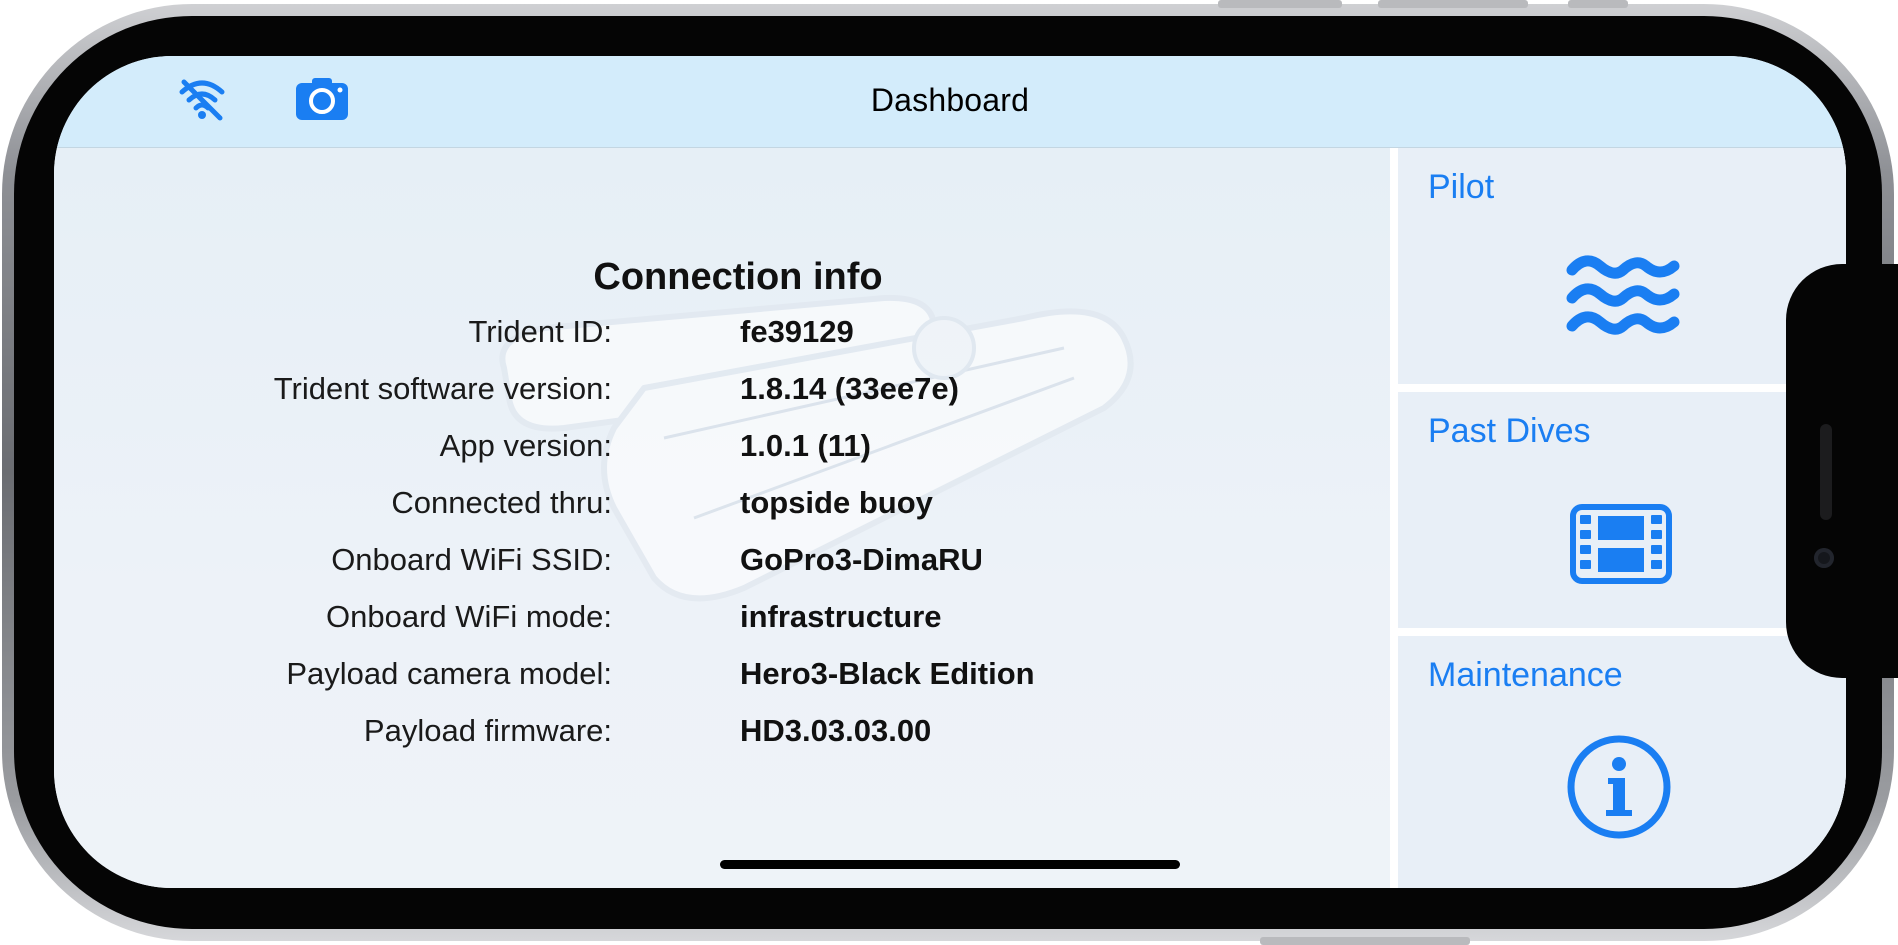 Image resolution: width=1898 pixels, height=945 pixels. Describe the element at coordinates (805, 445) in the screenshot. I see `info-value: 1.0.1 (11)` at that location.